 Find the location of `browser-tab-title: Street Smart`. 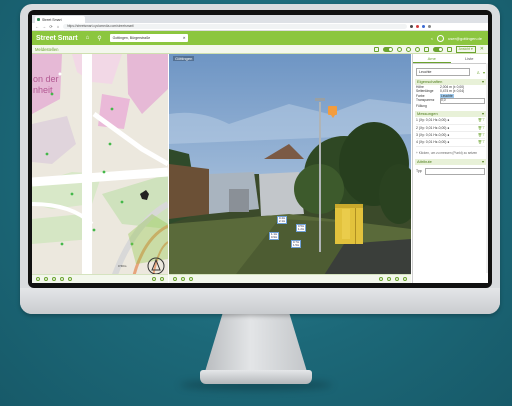

browser-tab-title: Street Smart is located at coordinates (52, 19).